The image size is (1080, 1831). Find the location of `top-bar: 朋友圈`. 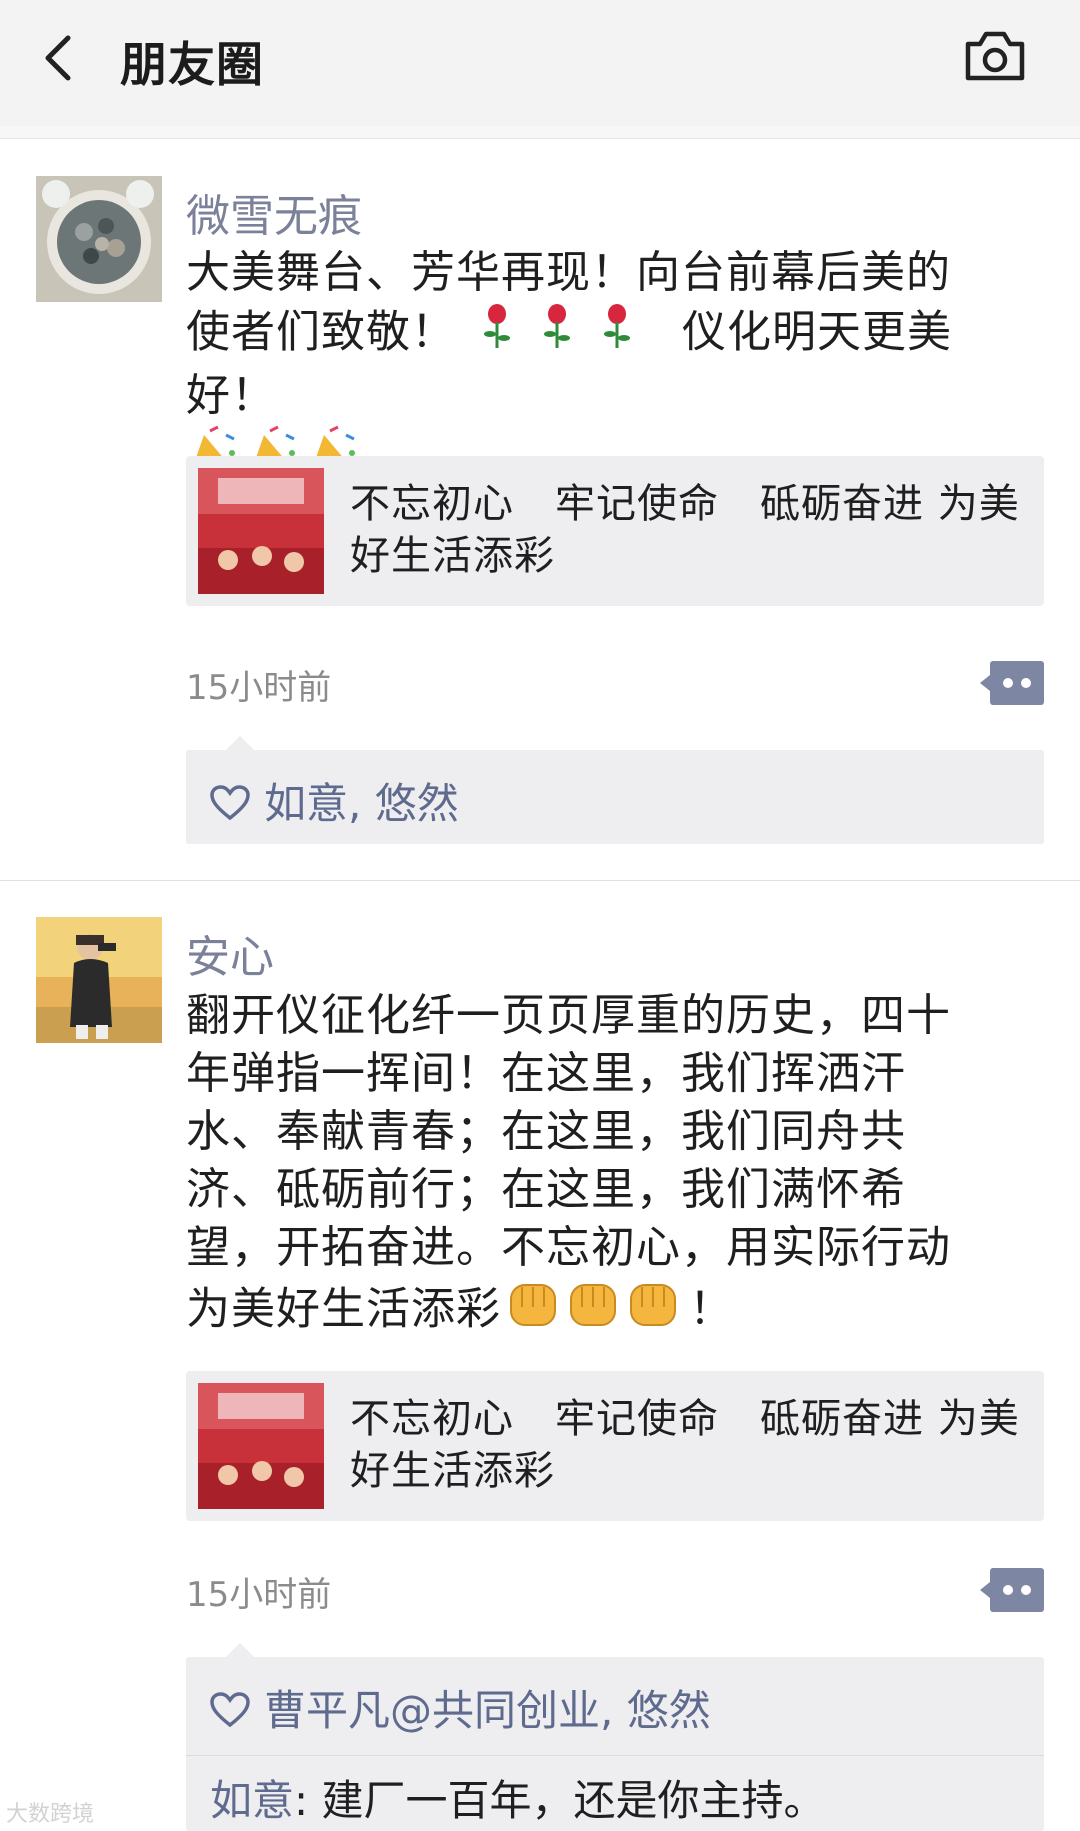

top-bar: 朋友圈 is located at coordinates (540, 63).